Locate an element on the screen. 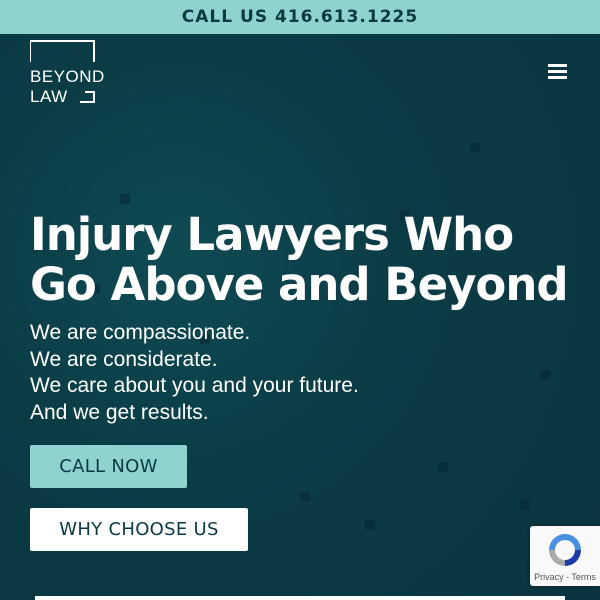  why-choose-us-button: WHY CHOOSE US is located at coordinates (139, 529).